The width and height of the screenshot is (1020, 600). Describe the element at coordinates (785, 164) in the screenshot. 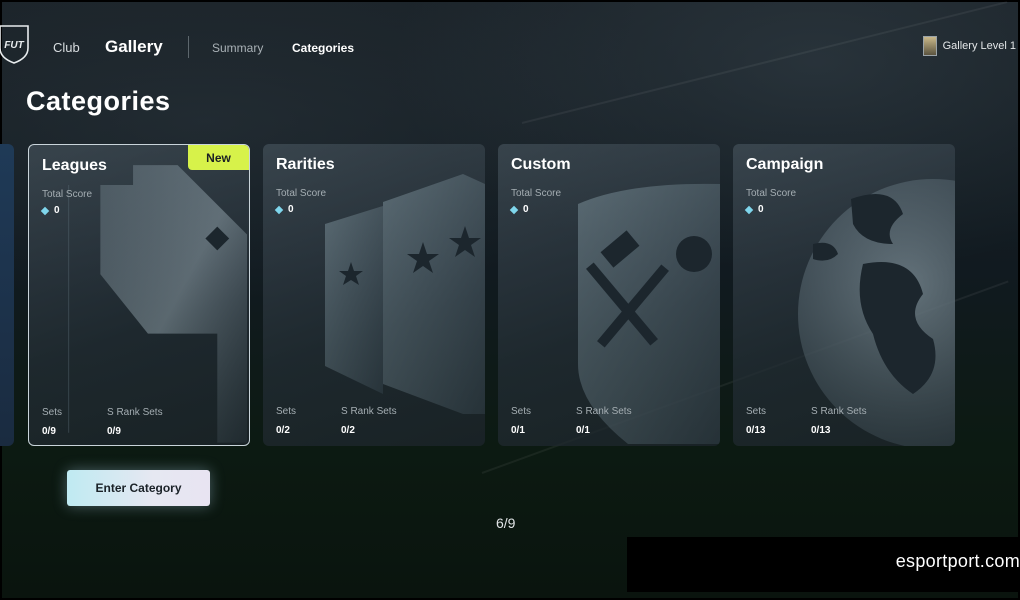

I see `card-title: Campaign` at that location.